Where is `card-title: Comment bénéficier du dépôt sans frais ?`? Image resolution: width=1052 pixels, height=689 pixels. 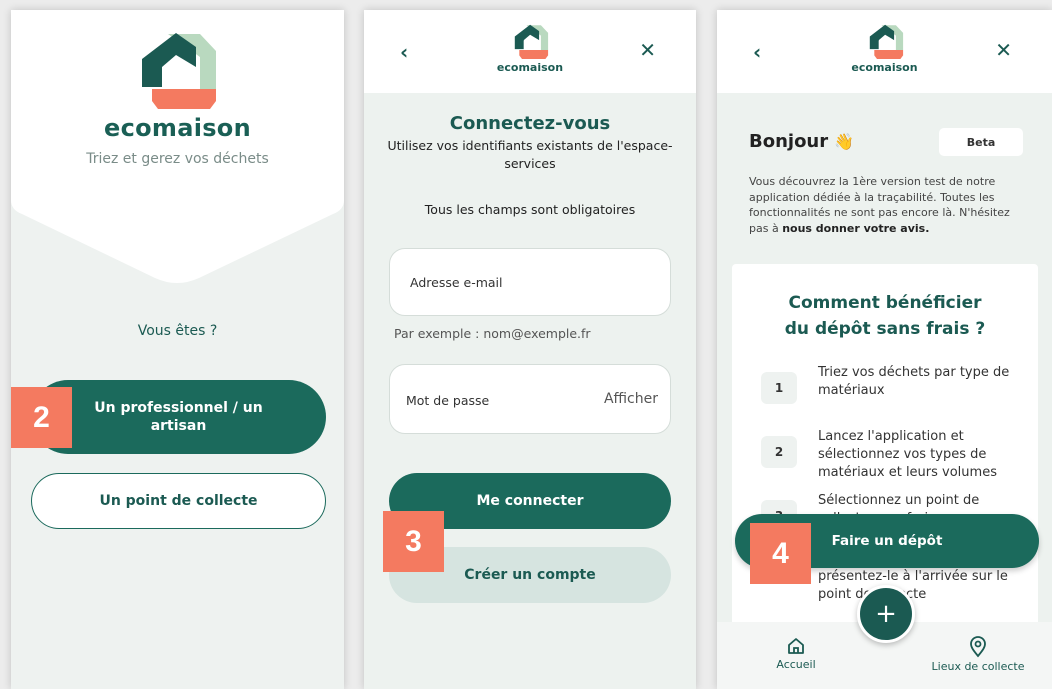 card-title: Comment bénéficier du dépôt sans frais ? is located at coordinates (885, 316).